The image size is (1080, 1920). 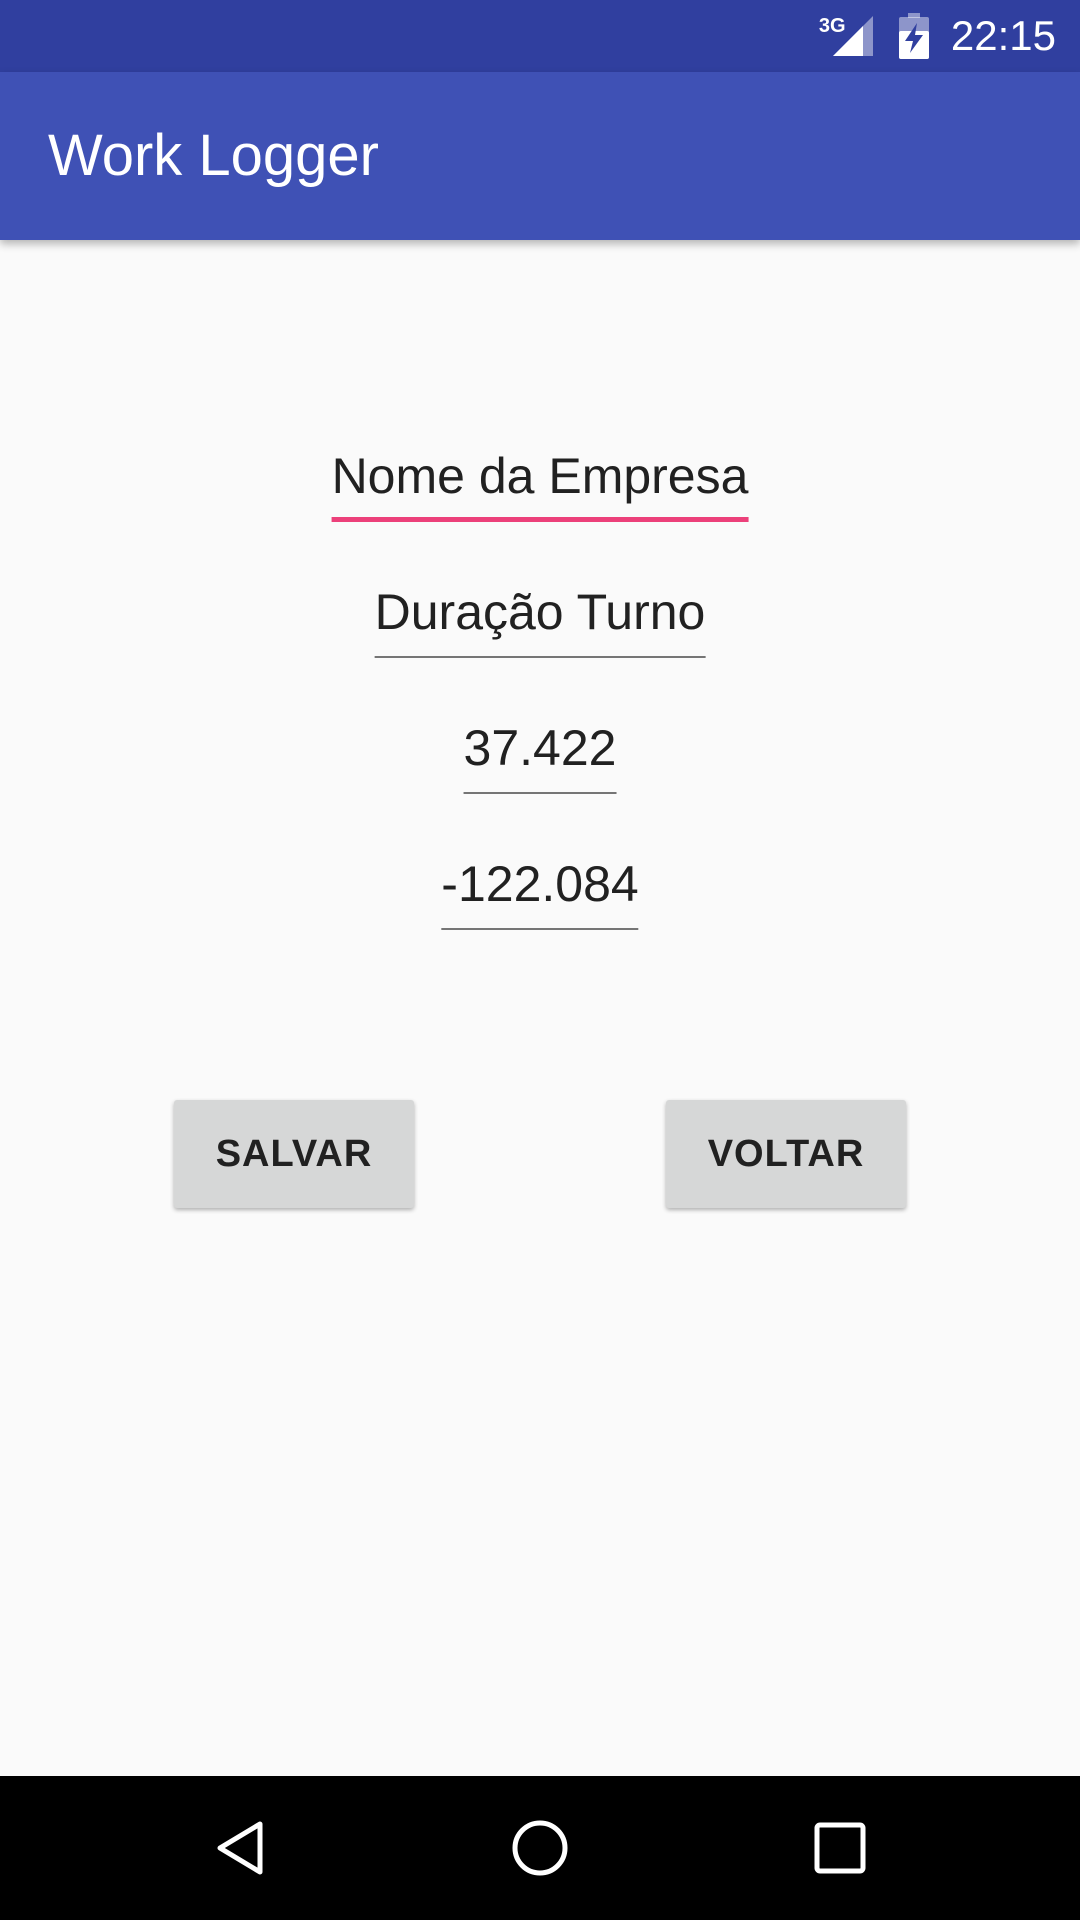 I want to click on save-button: SALVAR, so click(x=294, y=1154).